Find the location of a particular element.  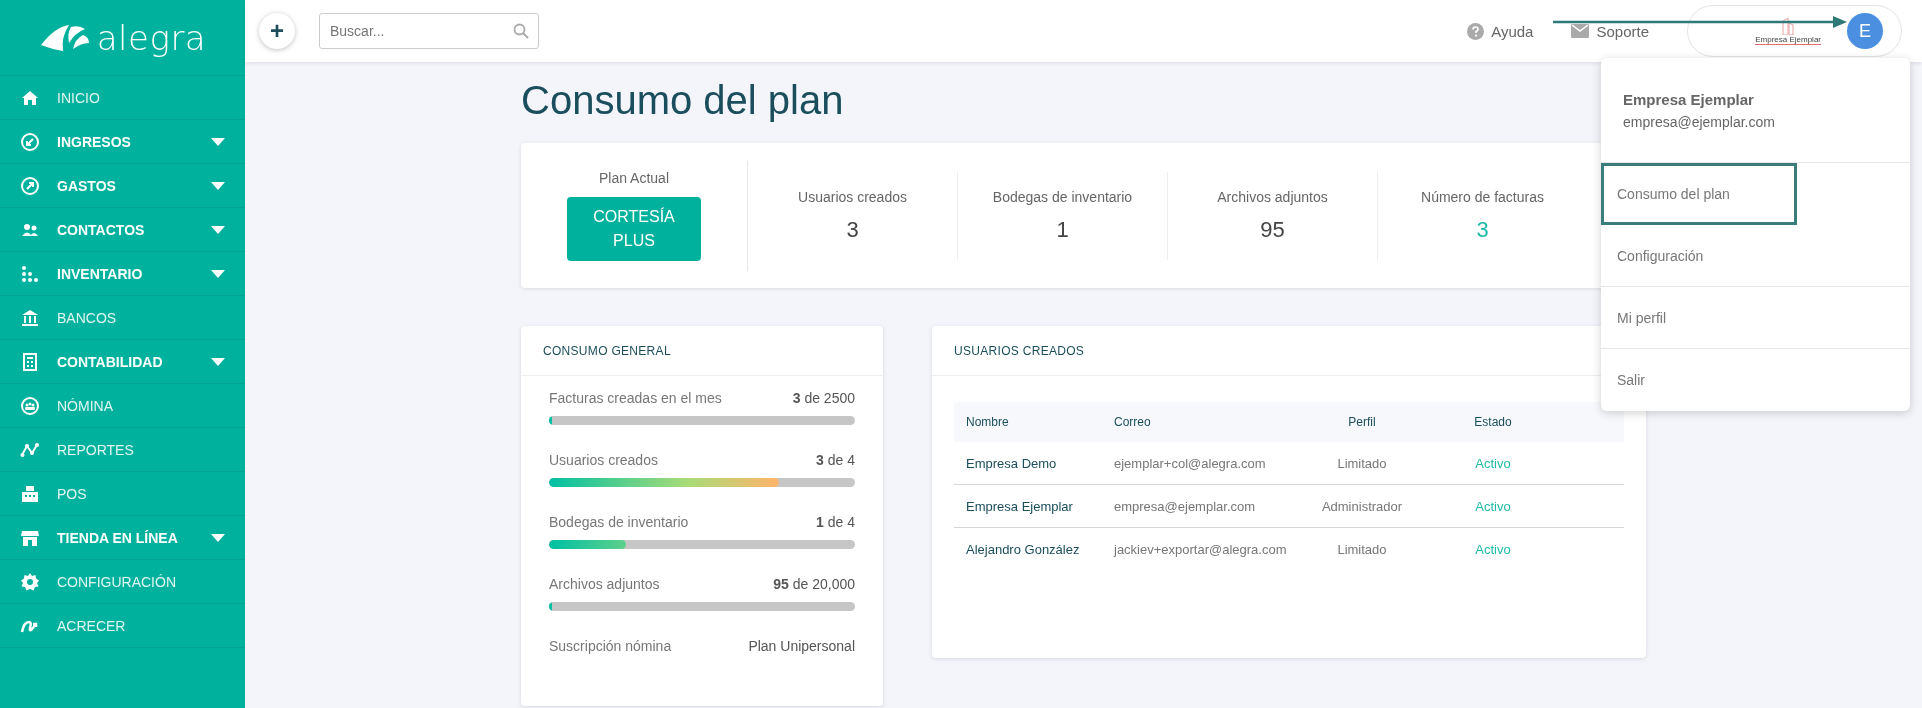

meter-label: Usuarios creados is located at coordinates (603, 460).